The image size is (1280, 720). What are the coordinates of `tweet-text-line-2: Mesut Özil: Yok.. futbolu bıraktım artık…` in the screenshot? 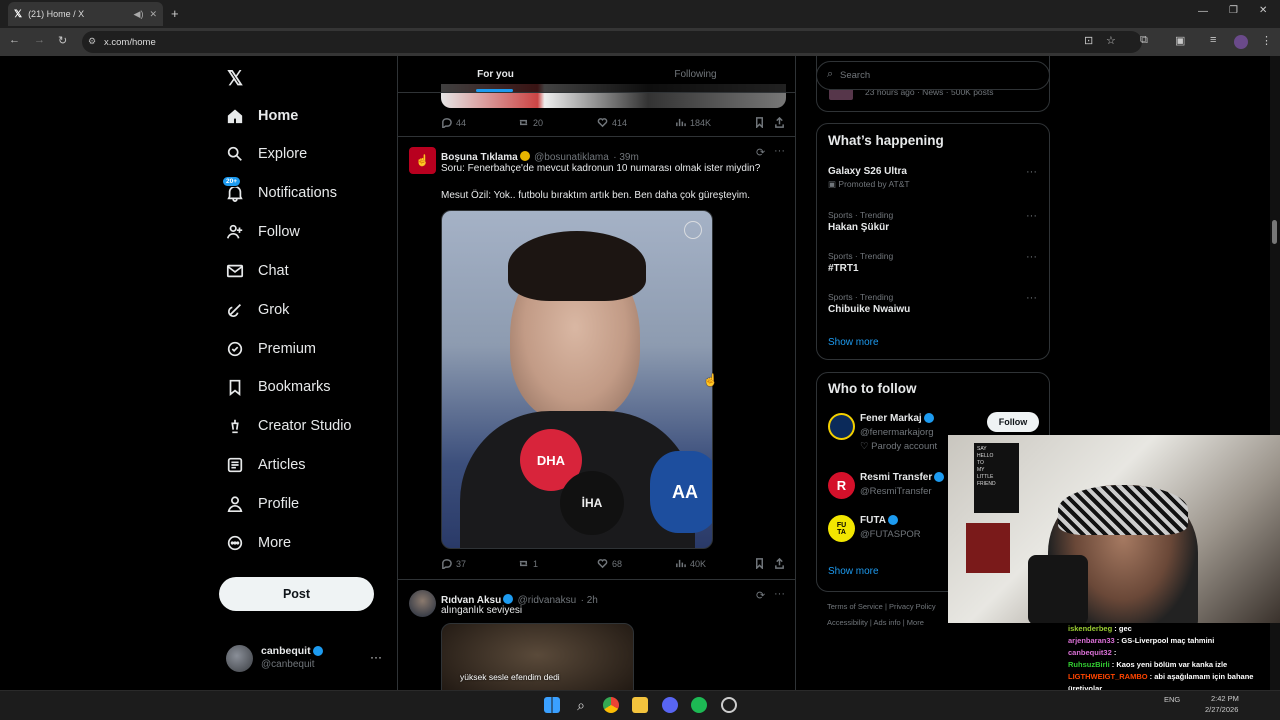 It's located at (596, 195).